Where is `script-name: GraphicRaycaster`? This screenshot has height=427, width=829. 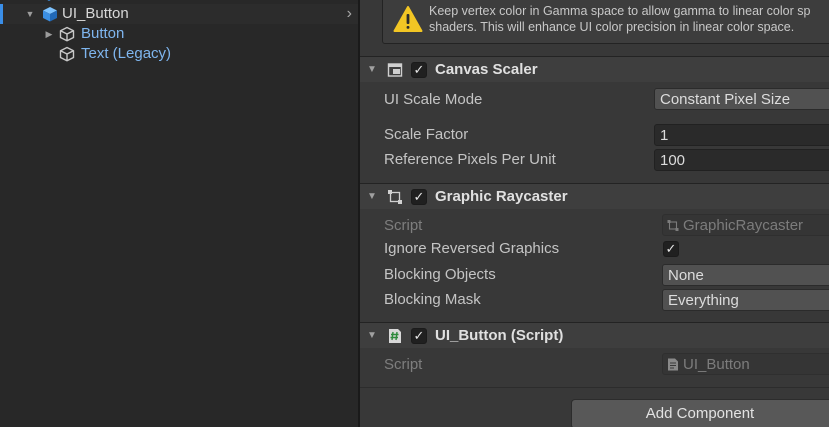
script-name: GraphicRaycaster is located at coordinates (743, 225).